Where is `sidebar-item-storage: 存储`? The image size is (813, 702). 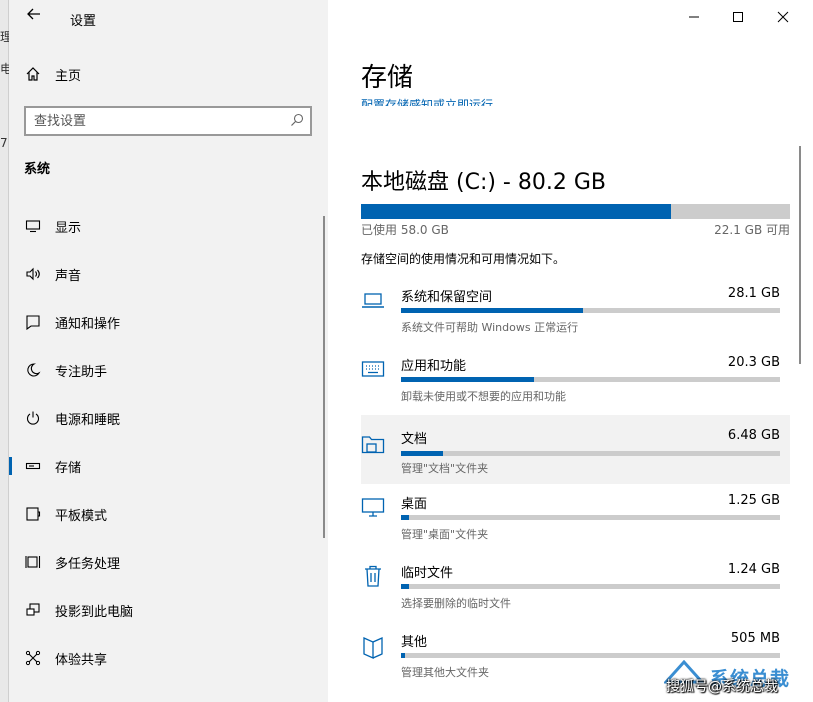 sidebar-item-storage: 存储 is located at coordinates (168, 466).